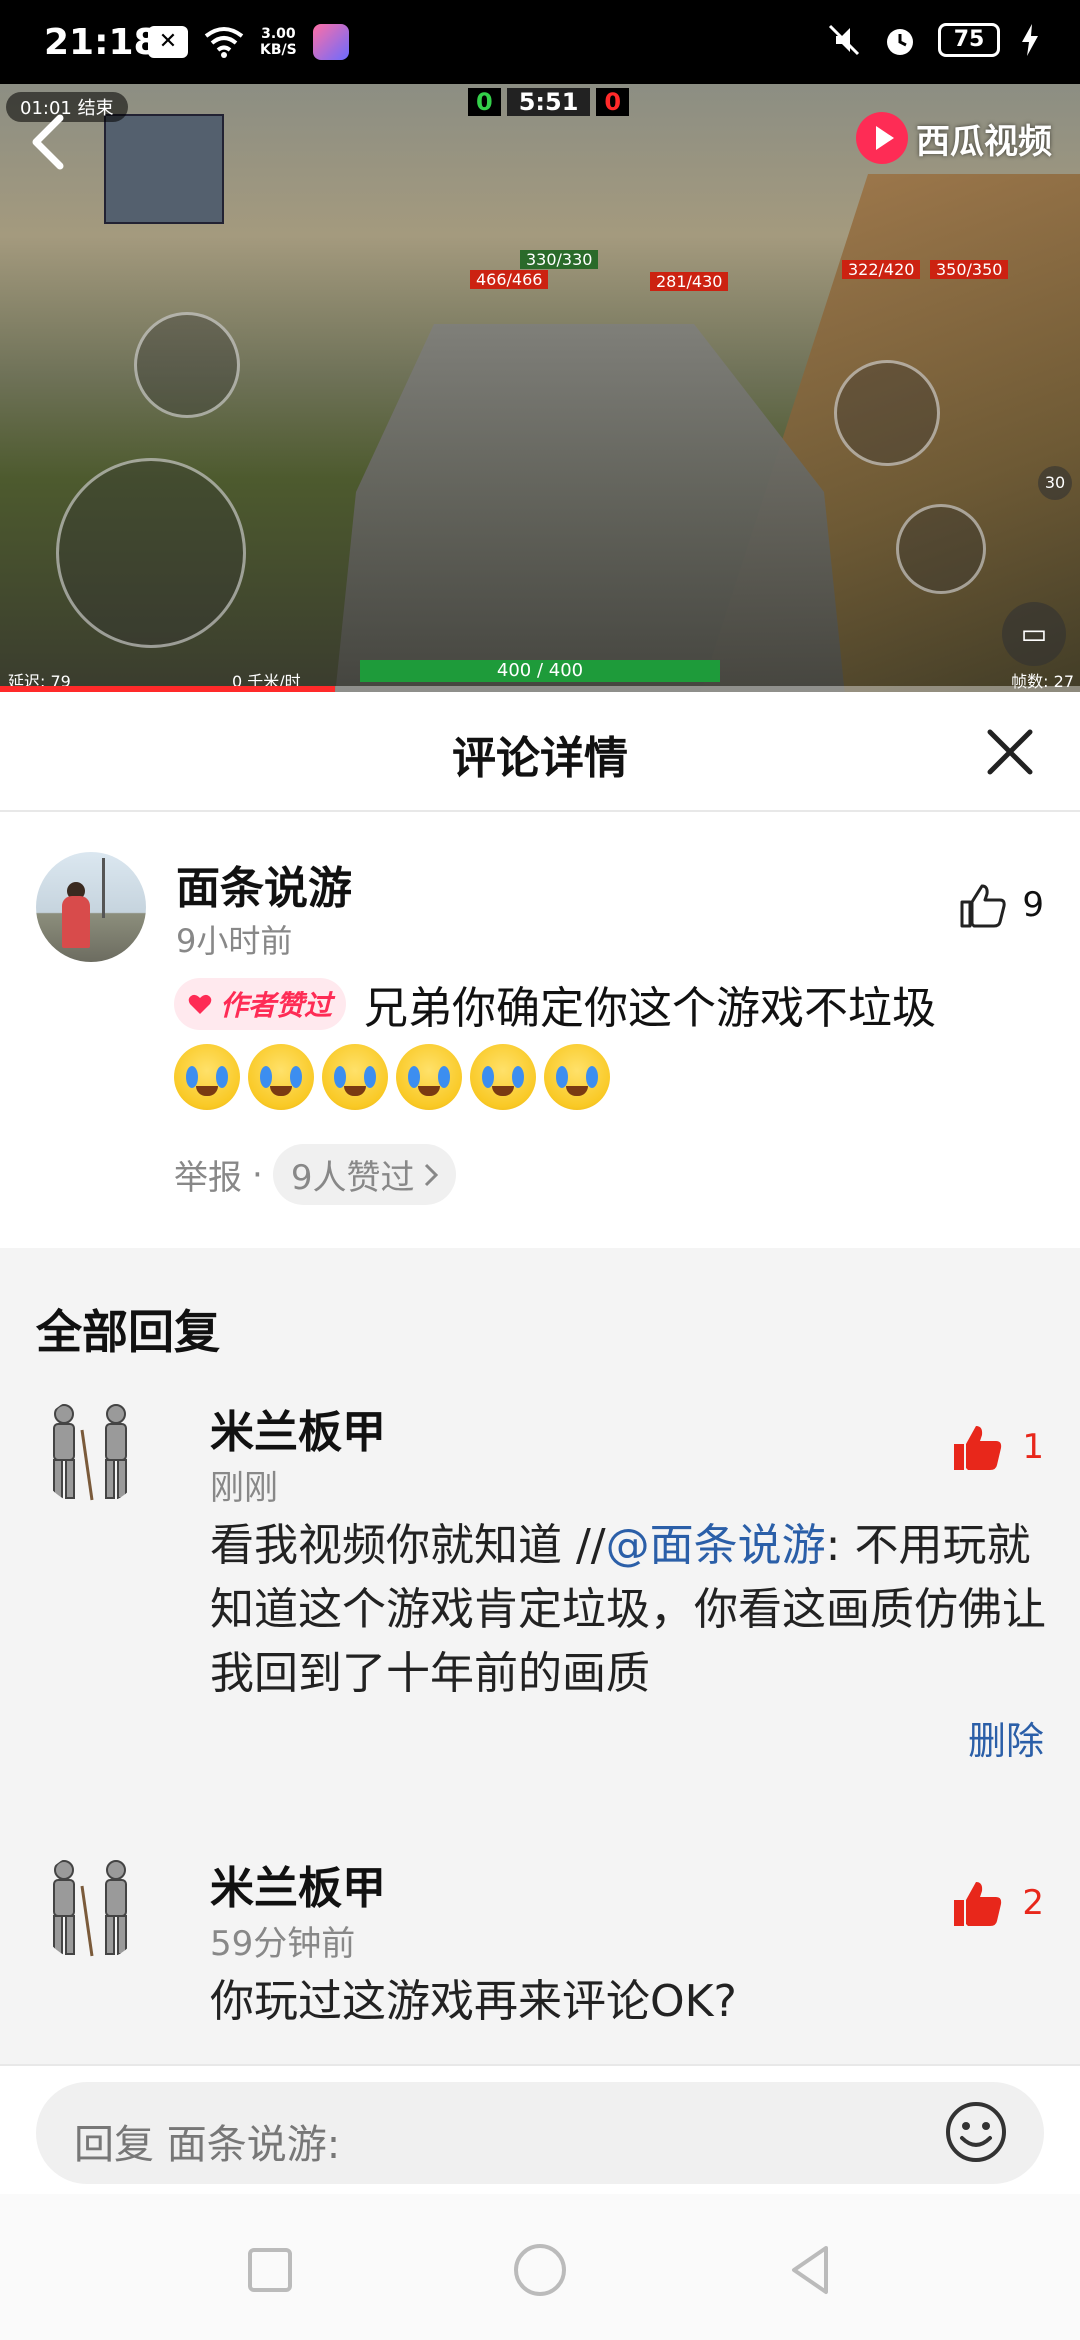  I want to click on close-icon, so click(1010, 752).